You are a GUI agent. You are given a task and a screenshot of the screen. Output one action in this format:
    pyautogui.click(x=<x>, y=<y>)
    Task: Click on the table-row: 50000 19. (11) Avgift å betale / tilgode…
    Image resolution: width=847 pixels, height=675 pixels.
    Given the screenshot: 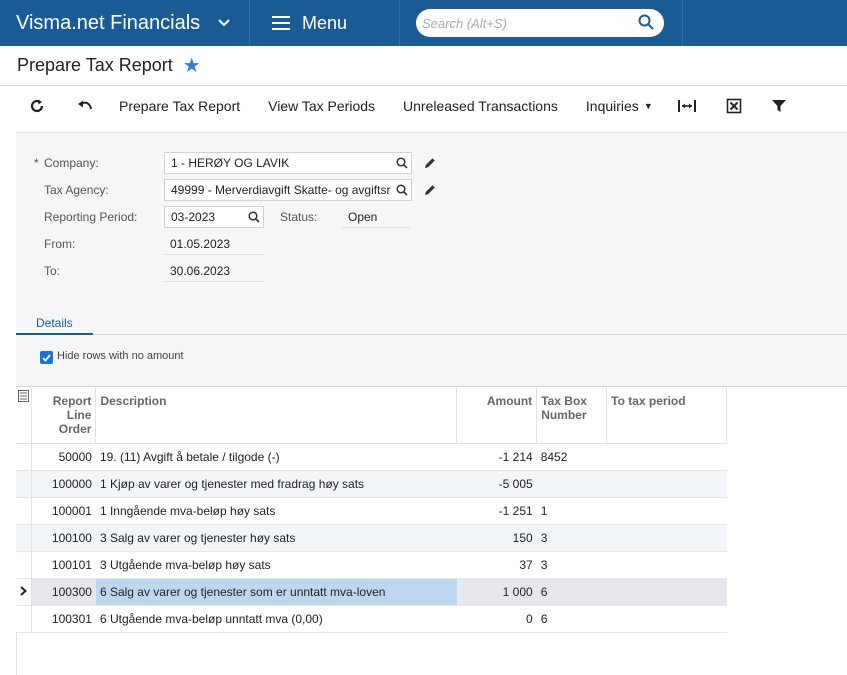 What is the action you would take?
    pyautogui.click(x=371, y=457)
    